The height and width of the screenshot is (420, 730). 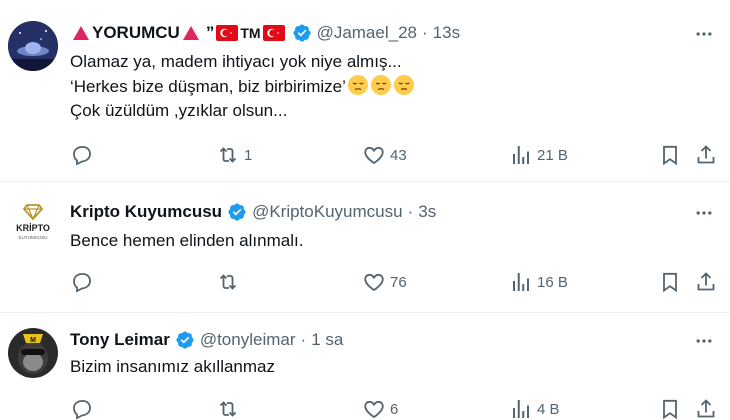 I want to click on tweet-header: Tony Leimar @tonyleimar · 1 sa, so click(x=206, y=340).